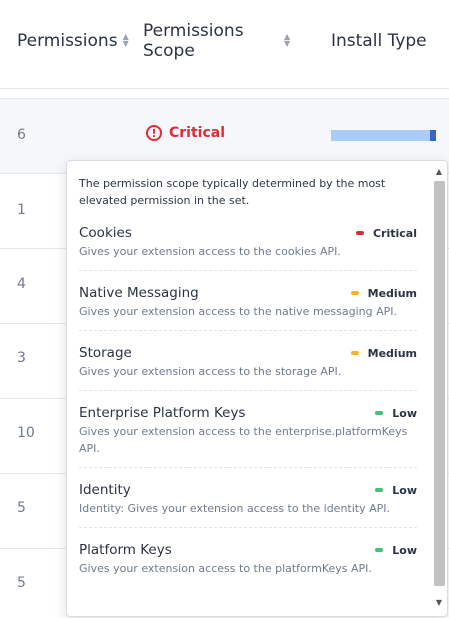 The image size is (449, 618). I want to click on permission-name: Enterprise Platform Keys, so click(162, 413).